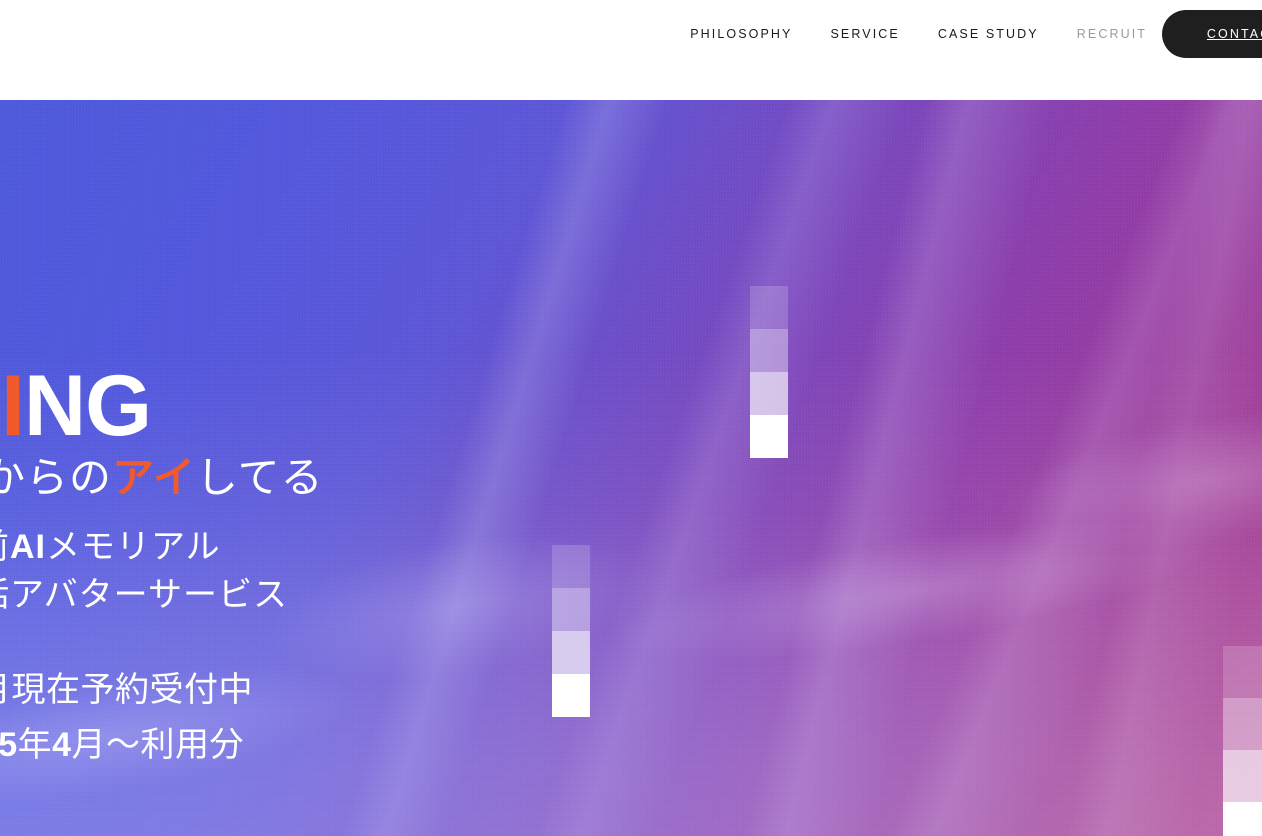  What do you see at coordinates (126, 690) in the screenshot?
I see `hero-notice-line1-post: 月現在予約受付中` at bounding box center [126, 690].